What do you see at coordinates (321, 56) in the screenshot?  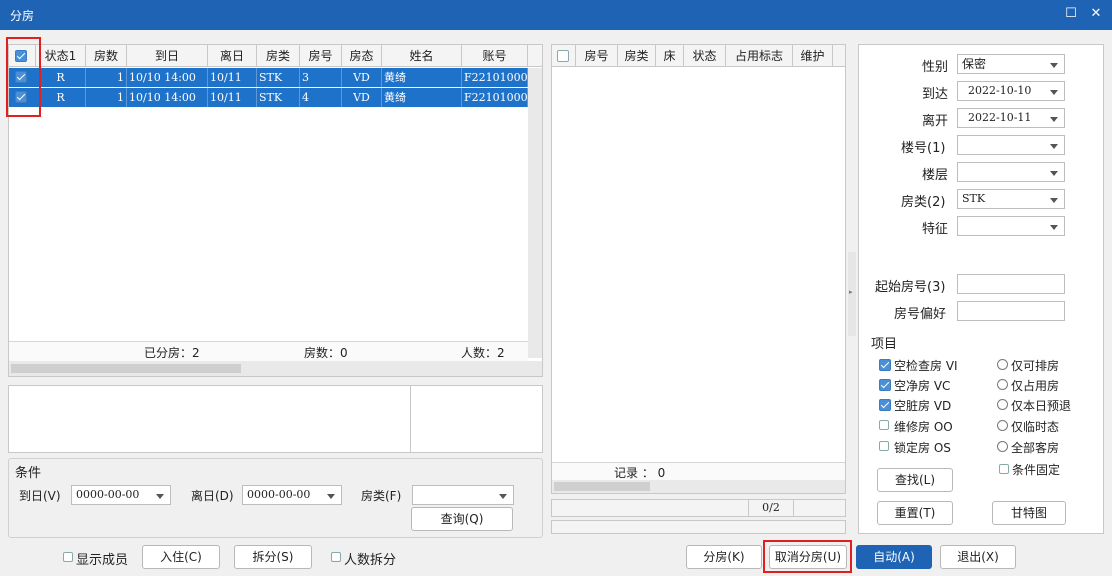 I see `col-roomno: 房号` at bounding box center [321, 56].